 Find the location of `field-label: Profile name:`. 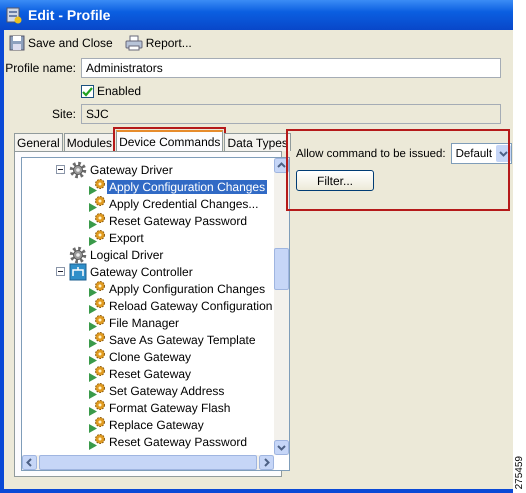

field-label: Profile name: is located at coordinates (40, 68).